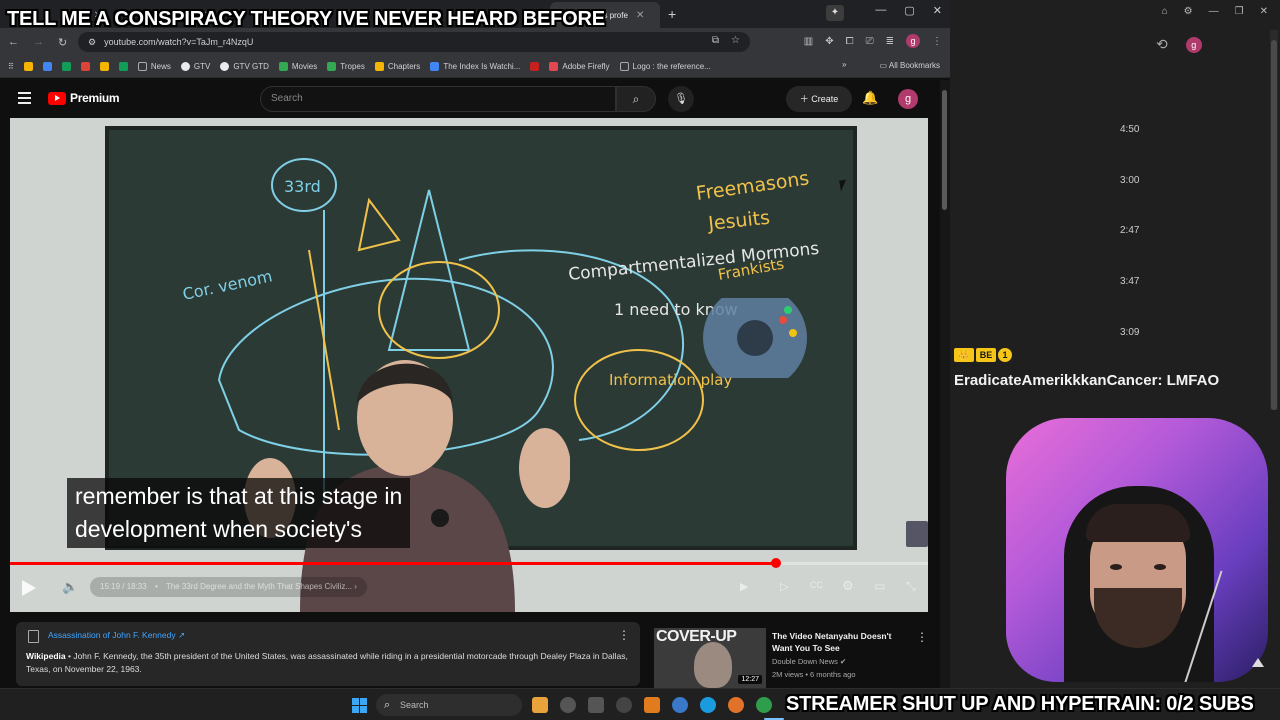 The width and height of the screenshot is (1280, 720). What do you see at coordinates (244, 66) in the screenshot?
I see `bookmark-gtv-gtd: GTV GTD` at bounding box center [244, 66].